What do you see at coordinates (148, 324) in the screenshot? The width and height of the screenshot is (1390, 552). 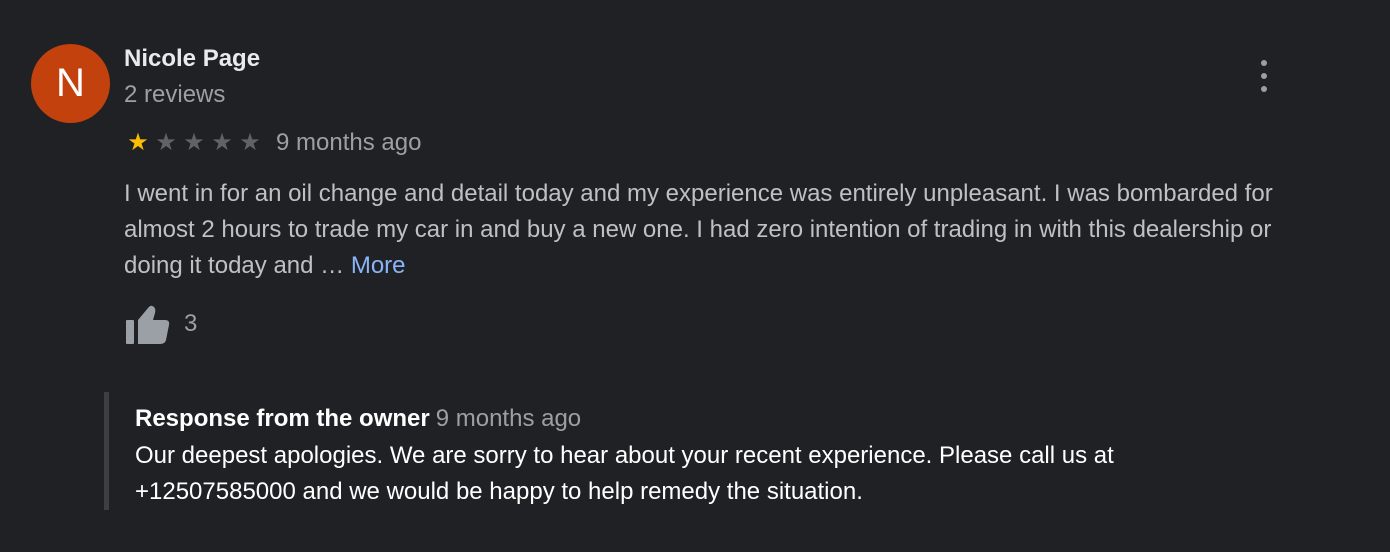 I see `thumb-up-icon` at bounding box center [148, 324].